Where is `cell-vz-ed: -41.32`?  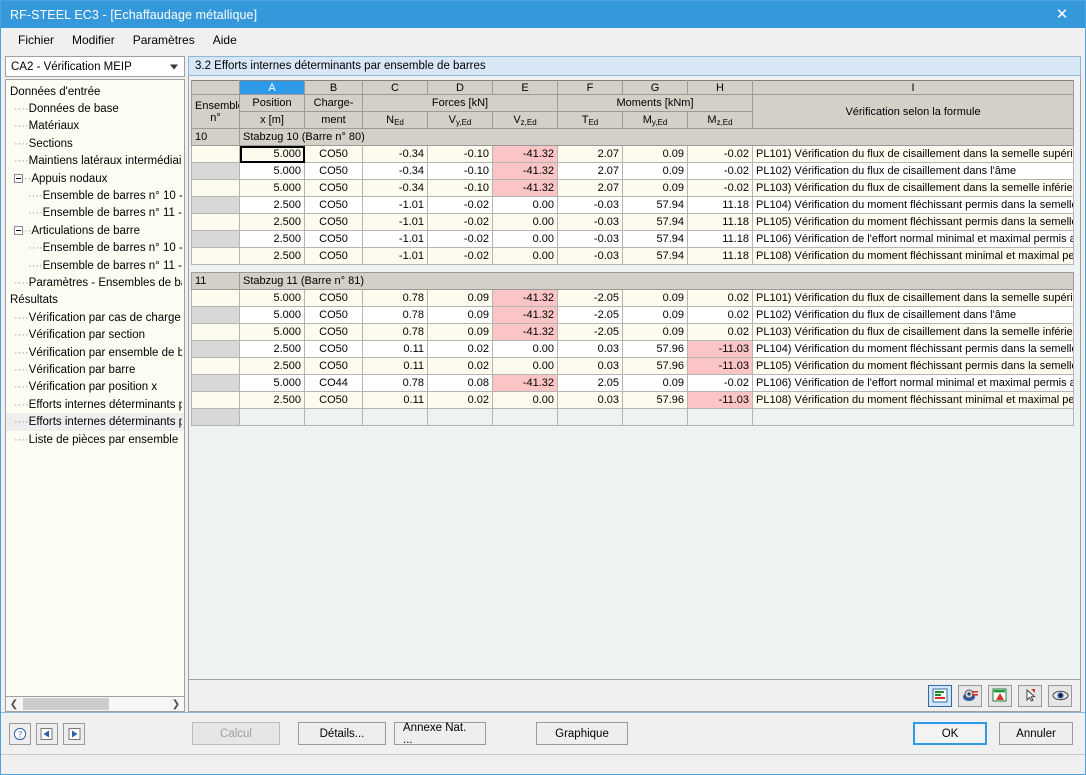
cell-vz-ed: -41.32 is located at coordinates (525, 298).